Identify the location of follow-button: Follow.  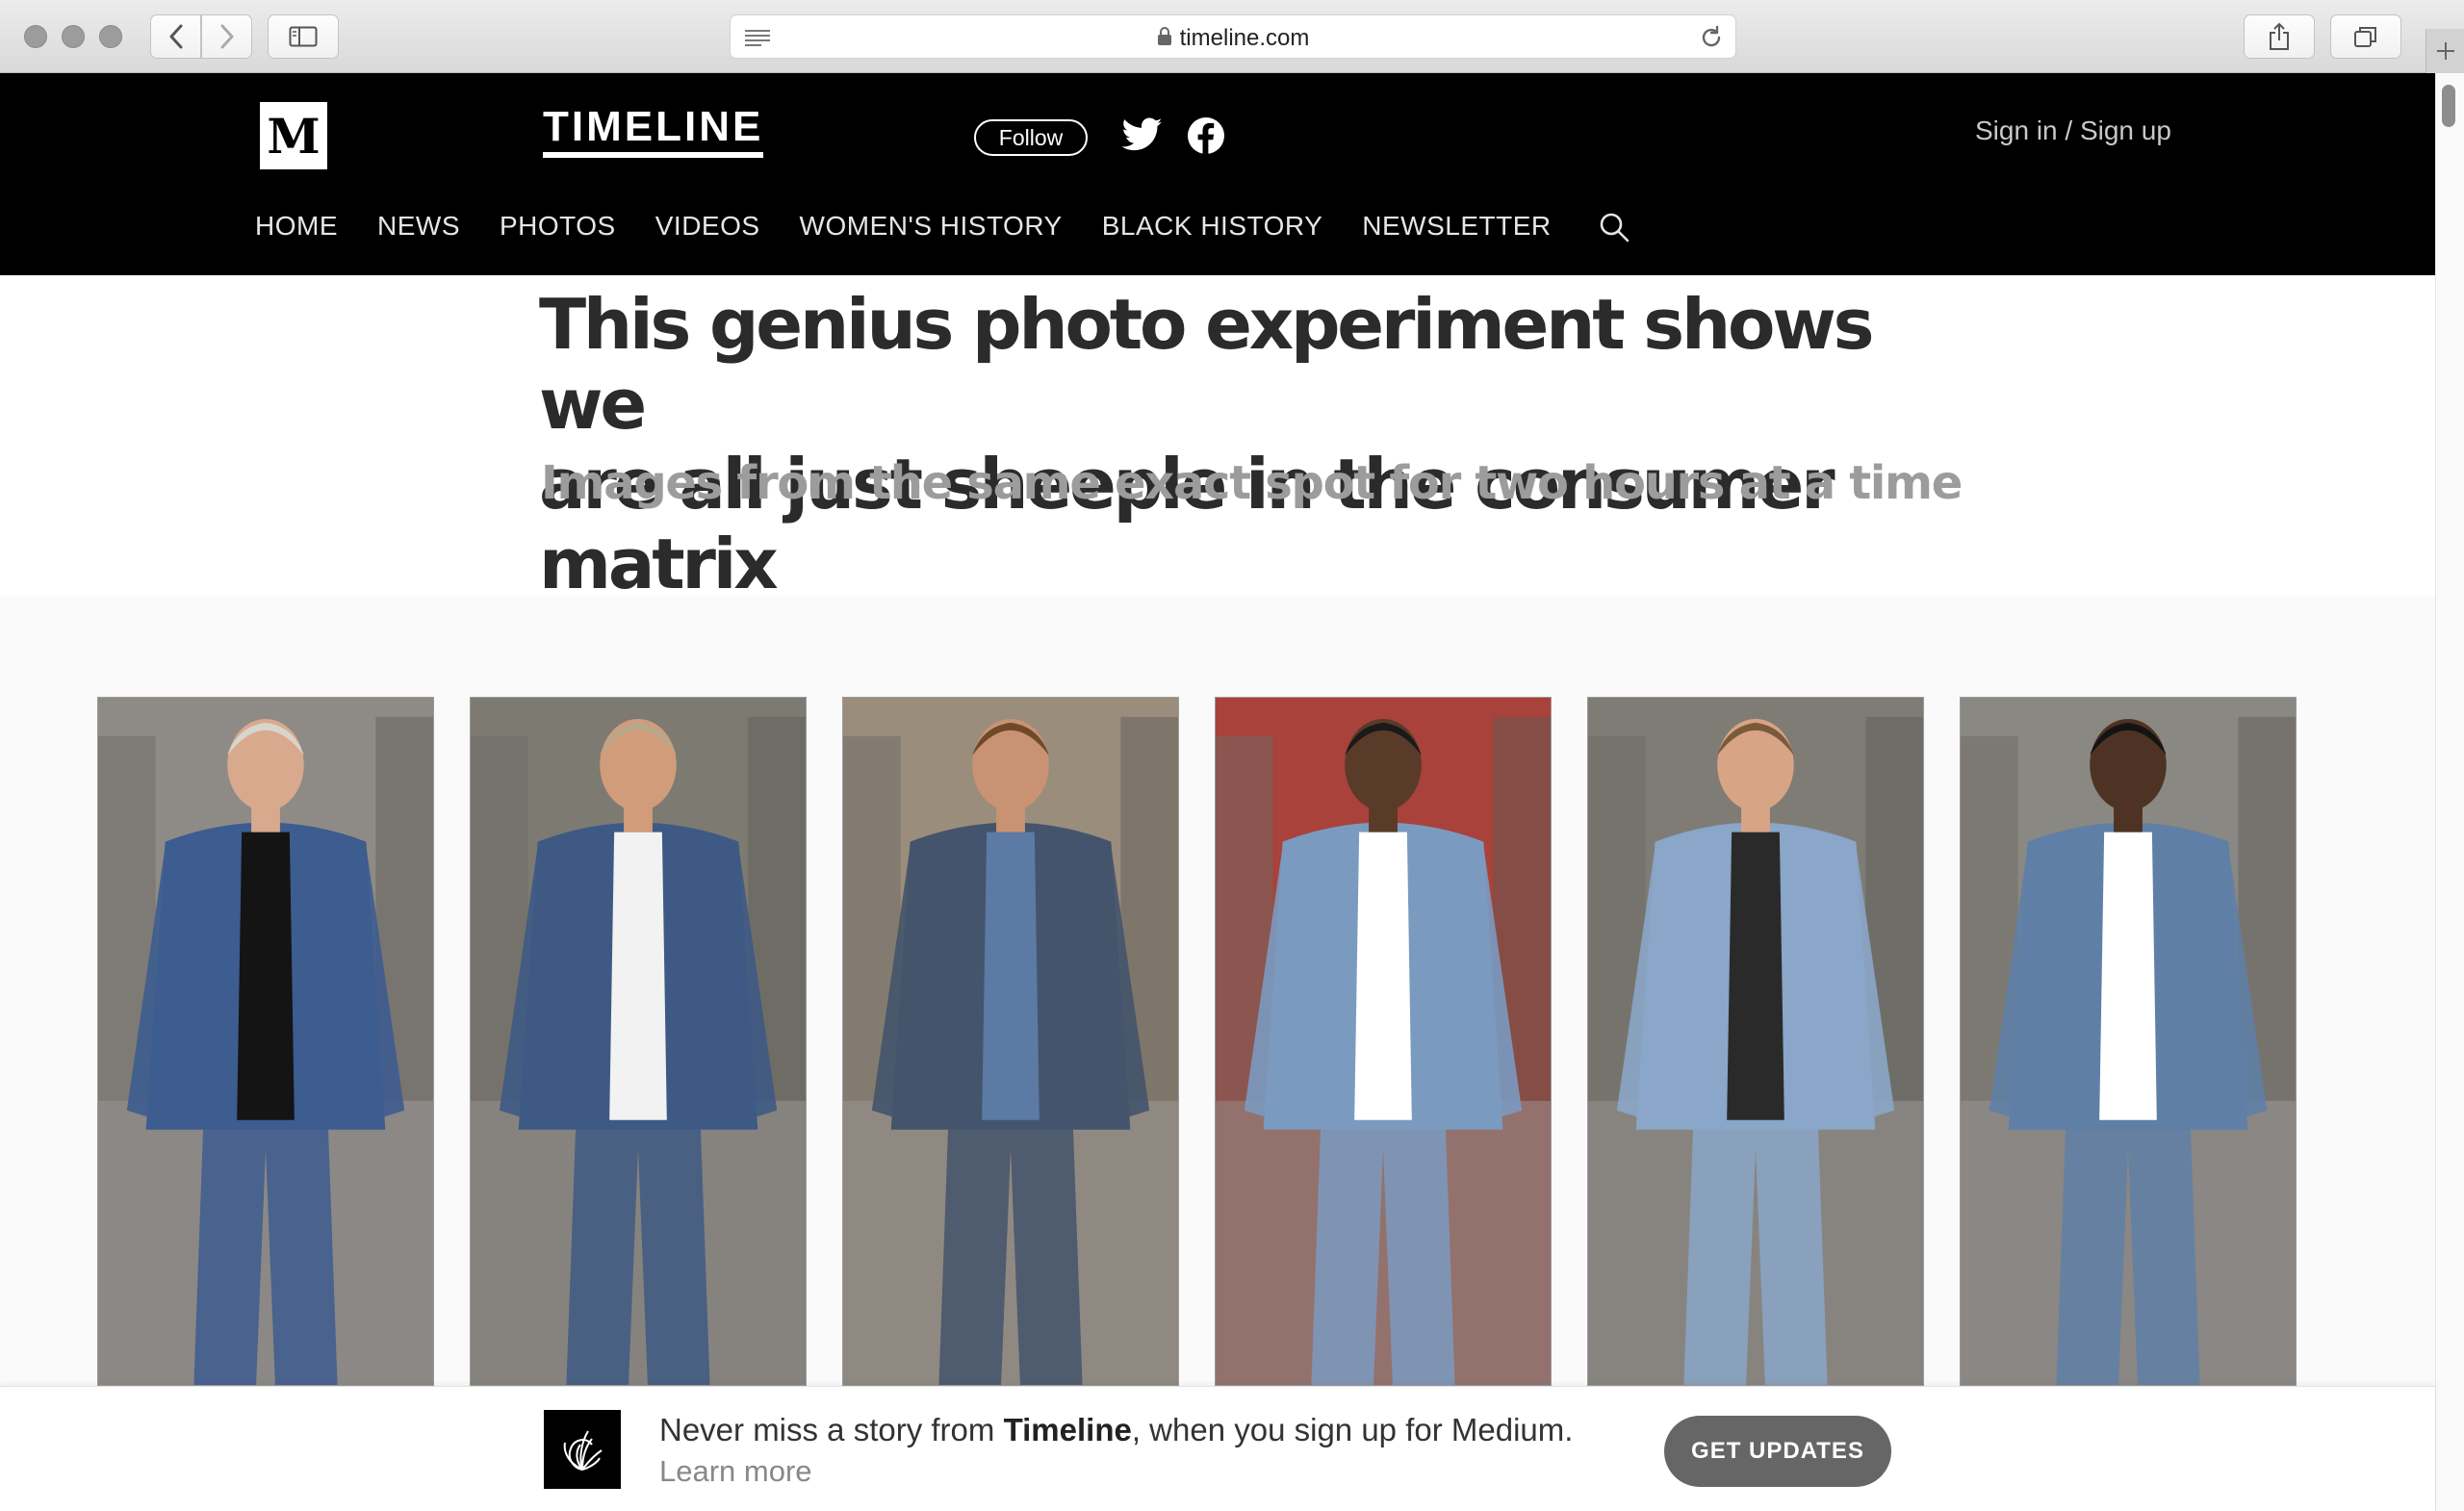
(1031, 137).